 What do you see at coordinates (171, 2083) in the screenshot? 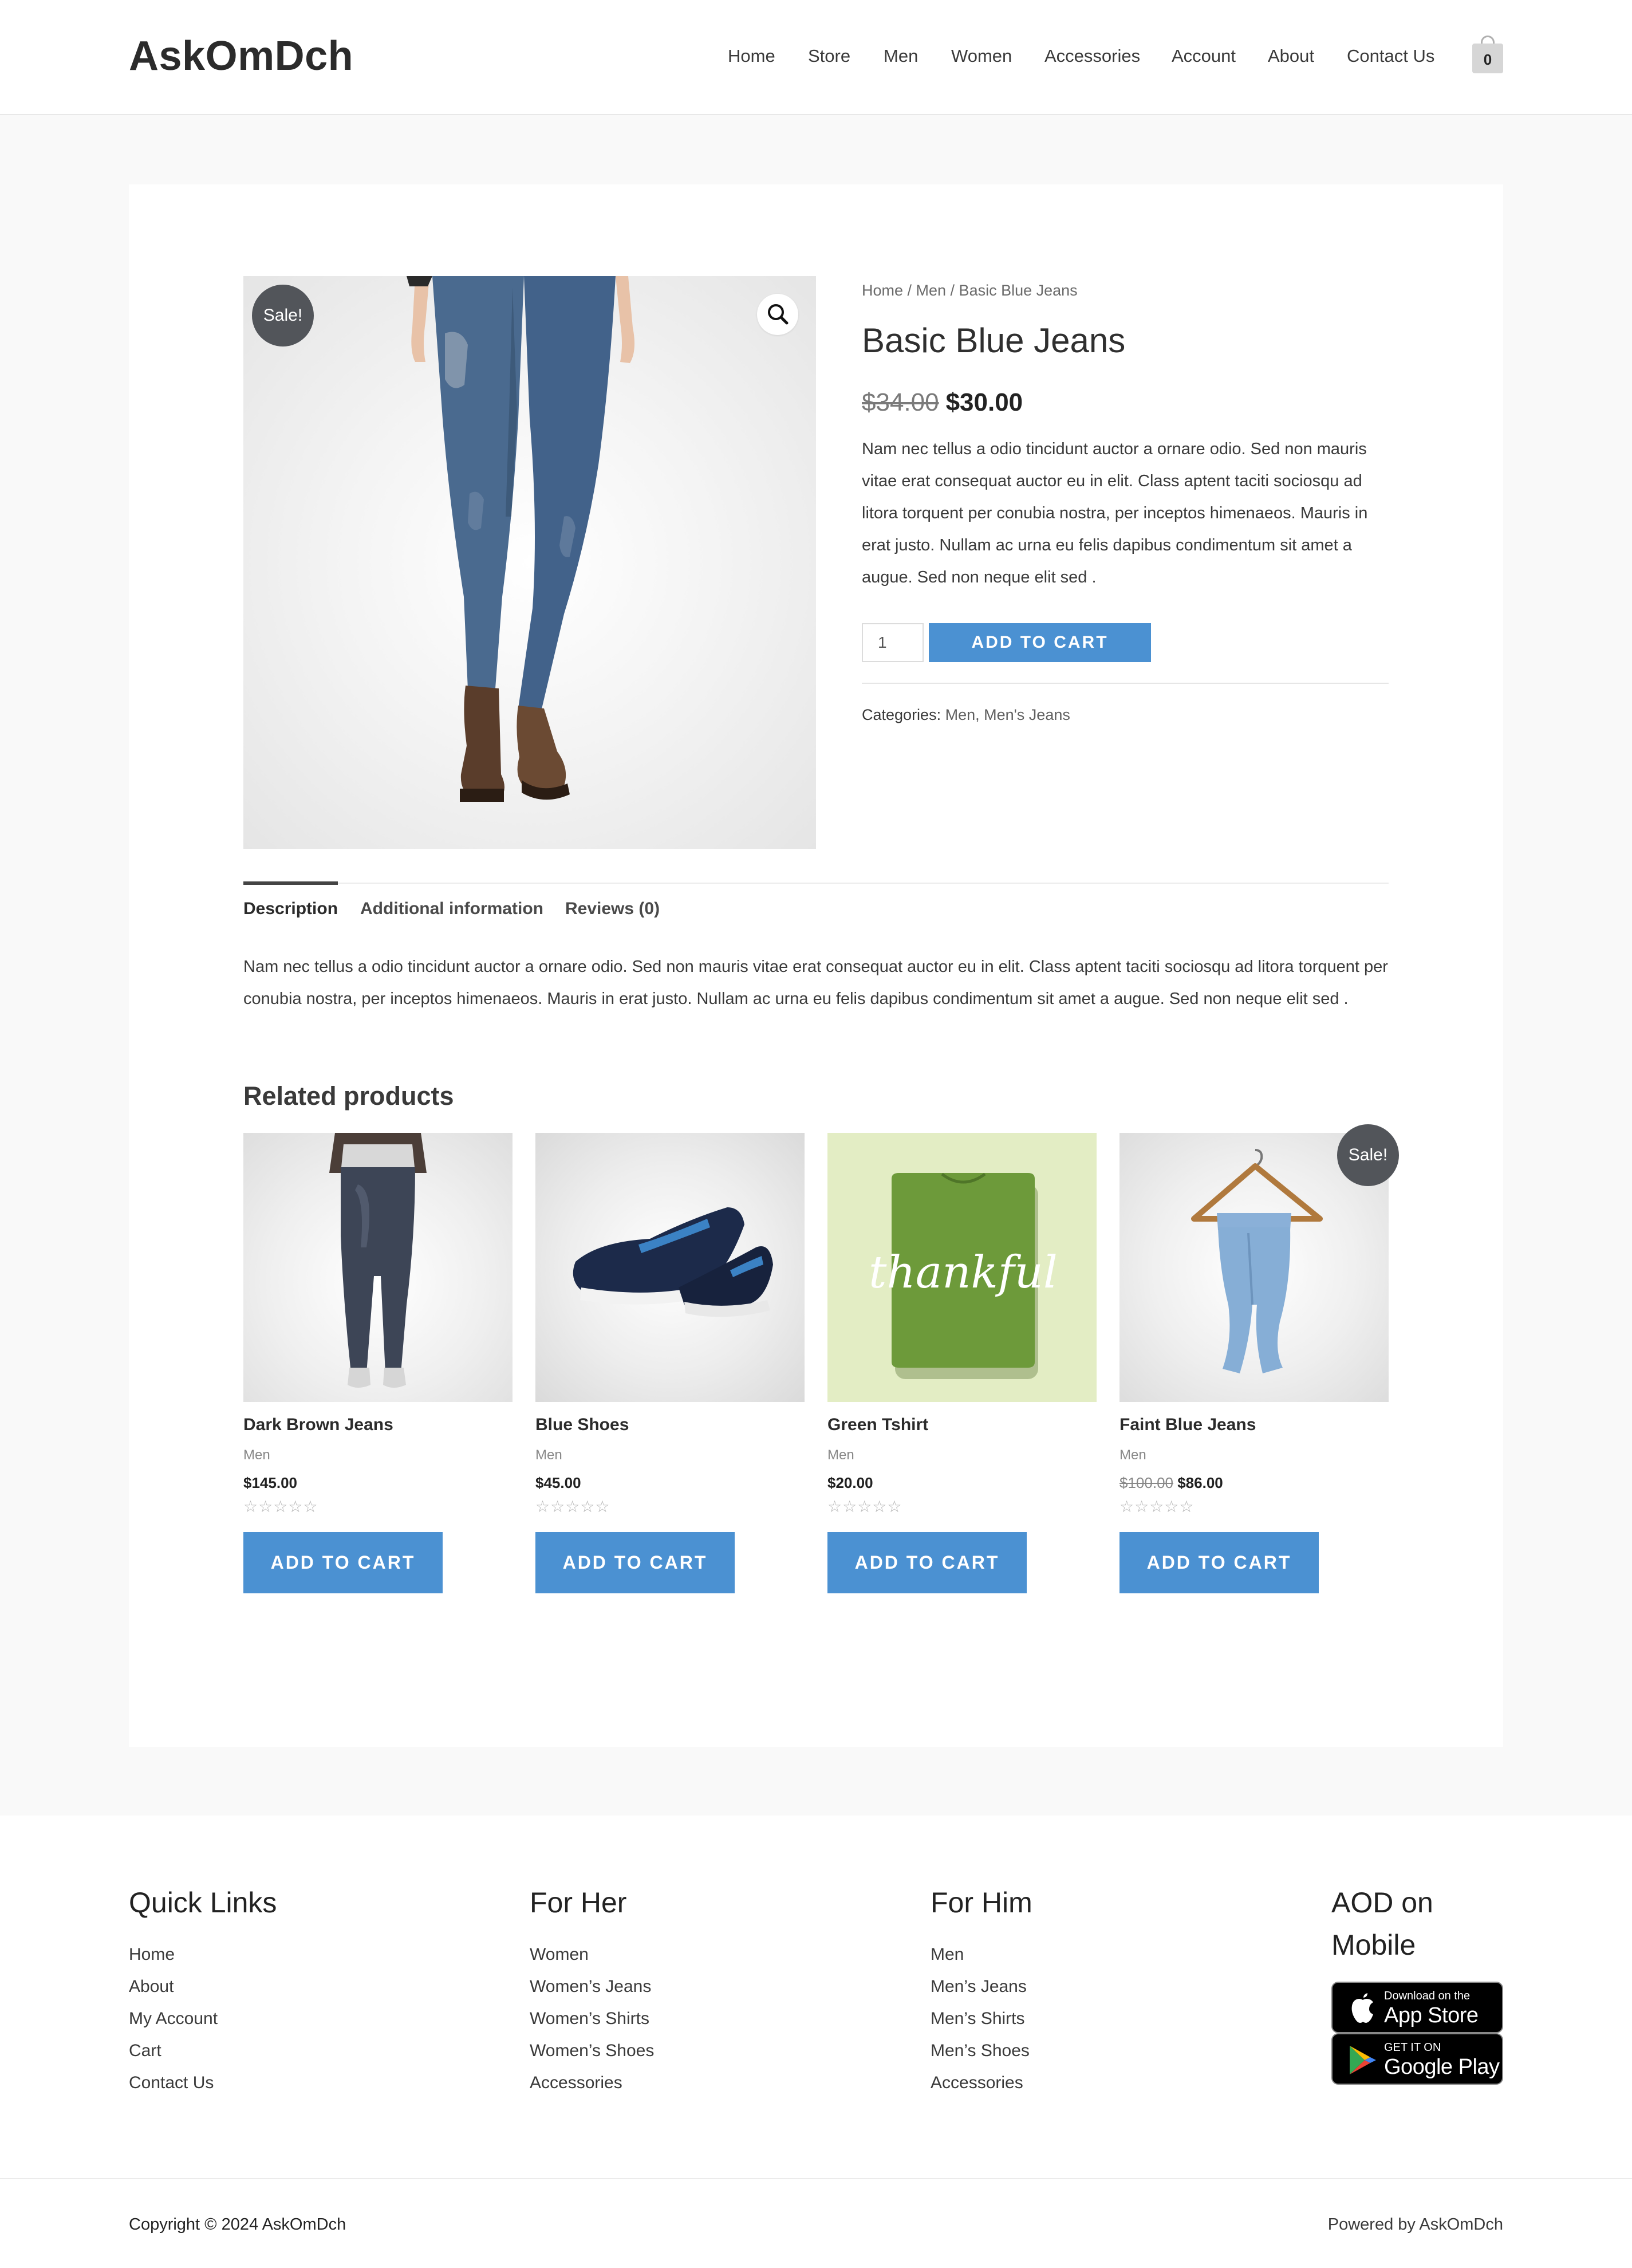
I see `footer-link-contact-us: Contact Us` at bounding box center [171, 2083].